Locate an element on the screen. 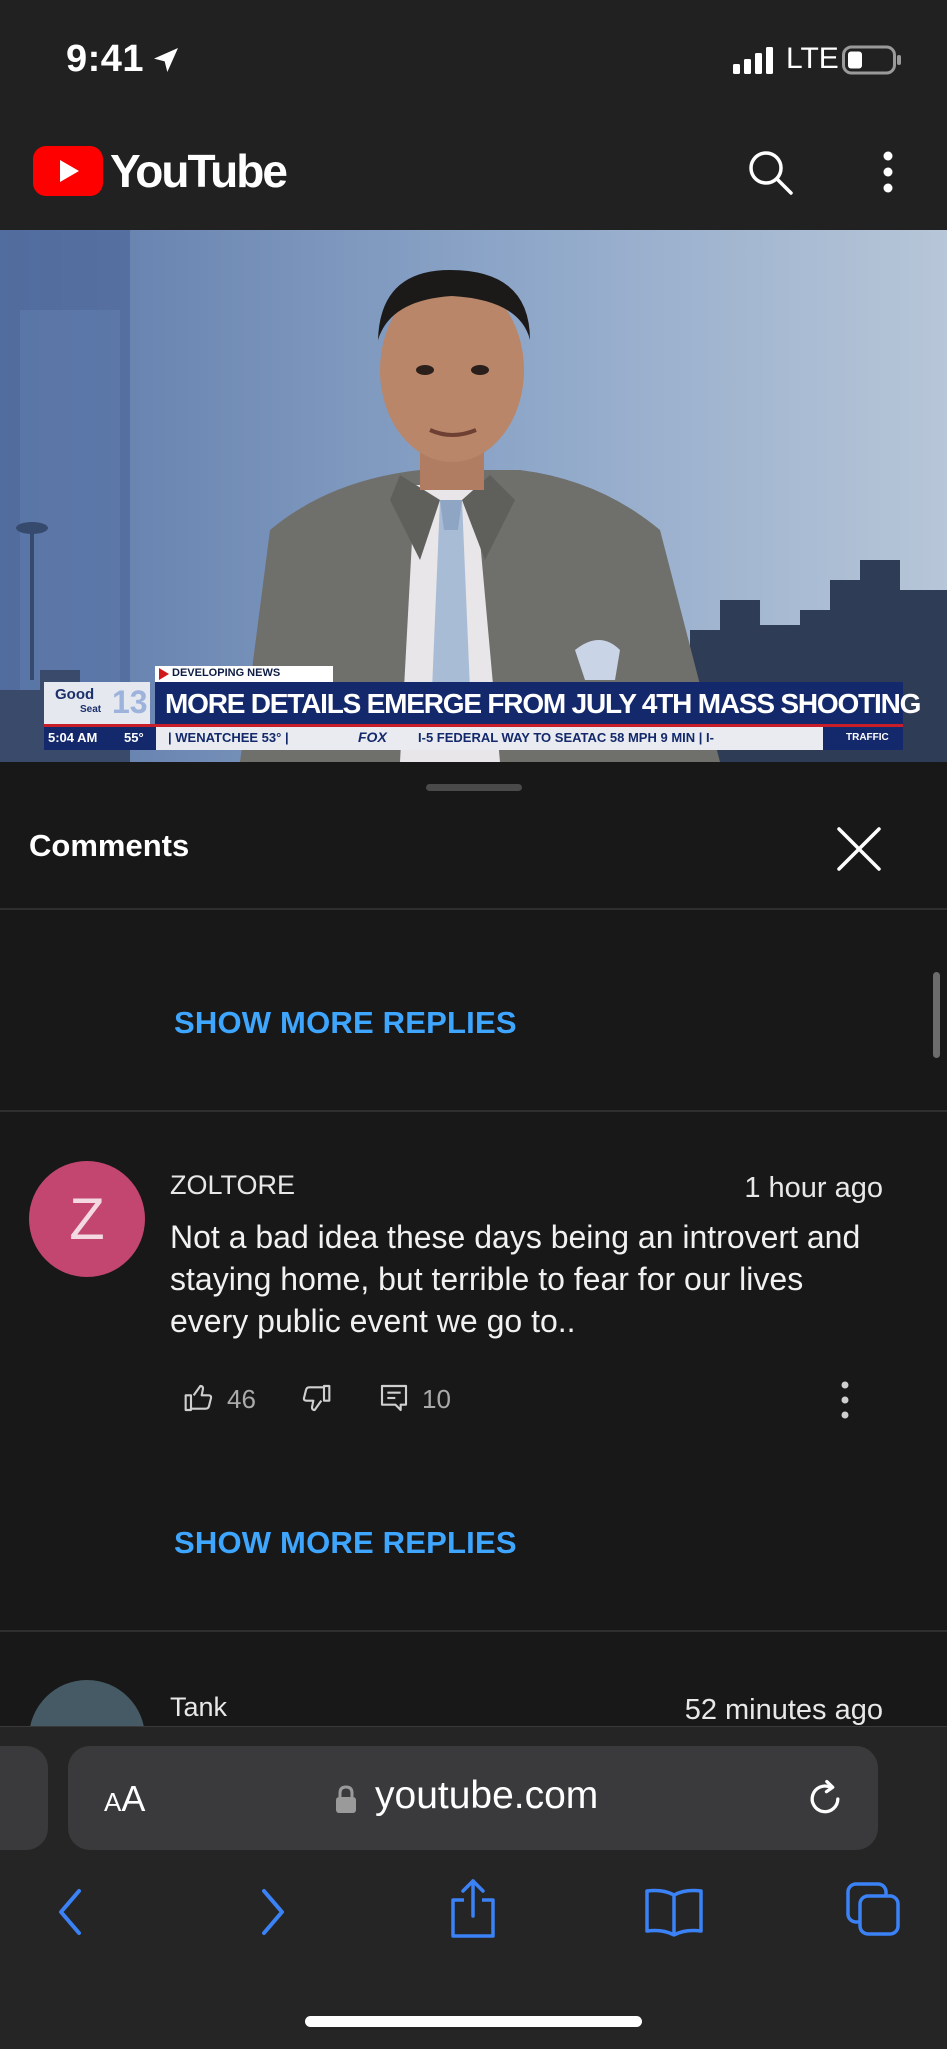  bookmarks-icon is located at coordinates (674, 1912).